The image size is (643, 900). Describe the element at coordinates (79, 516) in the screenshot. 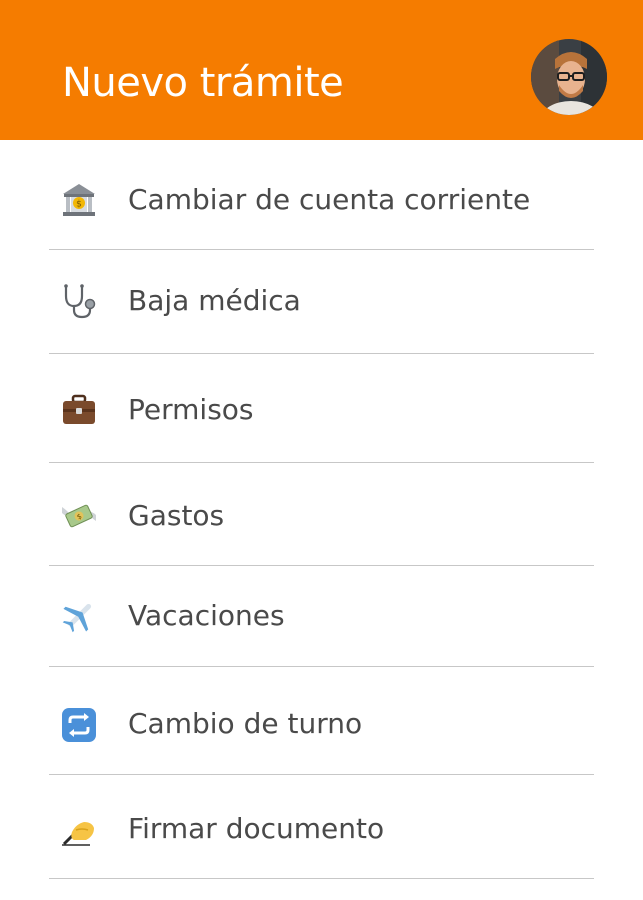

I see `money-with-wings-icon: $` at that location.